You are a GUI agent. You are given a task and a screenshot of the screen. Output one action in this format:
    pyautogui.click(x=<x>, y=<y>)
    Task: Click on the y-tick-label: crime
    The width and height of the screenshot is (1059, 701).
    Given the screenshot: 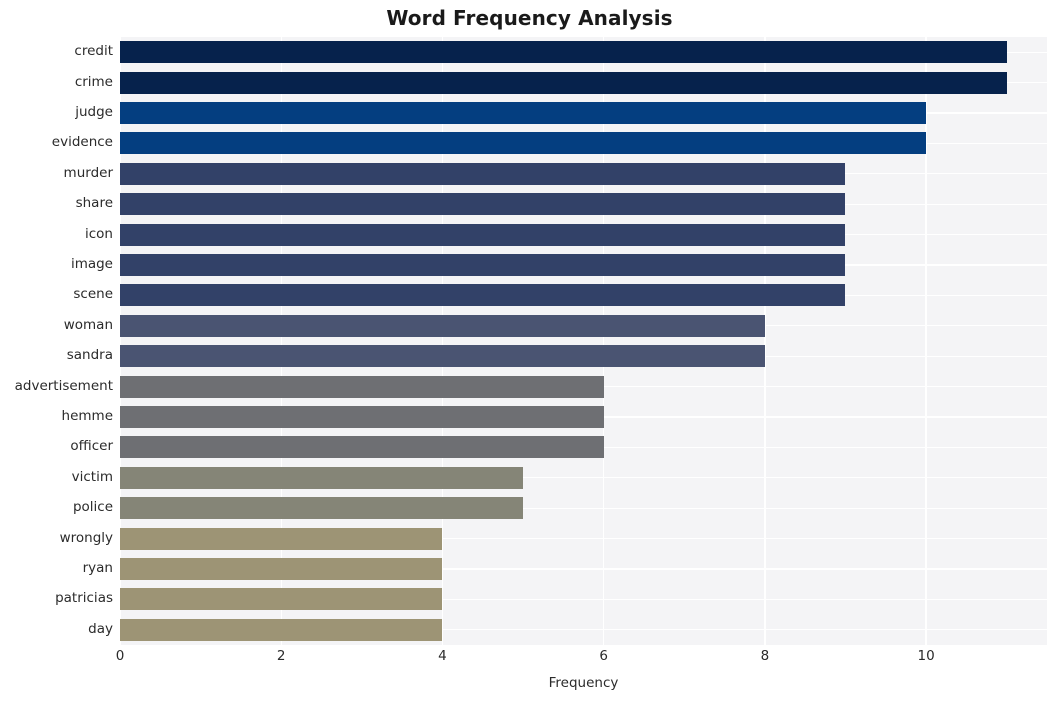 What is the action you would take?
    pyautogui.click(x=93, y=81)
    